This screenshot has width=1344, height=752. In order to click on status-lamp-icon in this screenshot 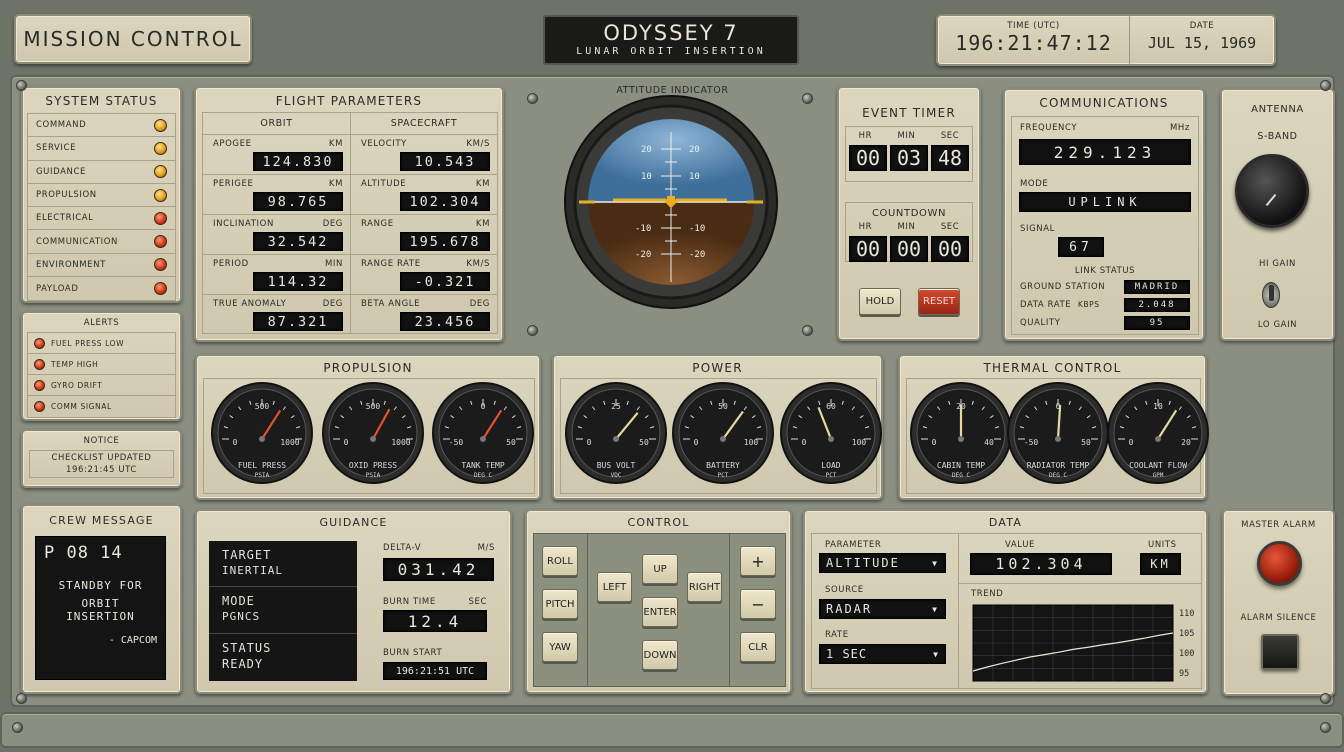, I will do `click(160, 172)`.